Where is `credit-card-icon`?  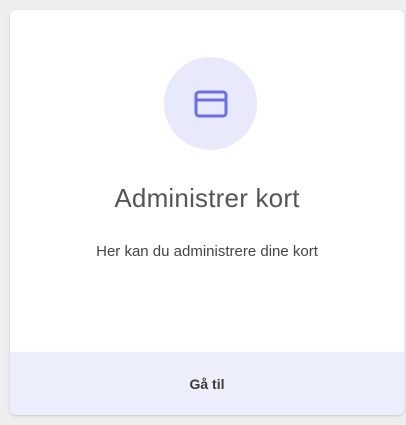
credit-card-icon is located at coordinates (210, 103).